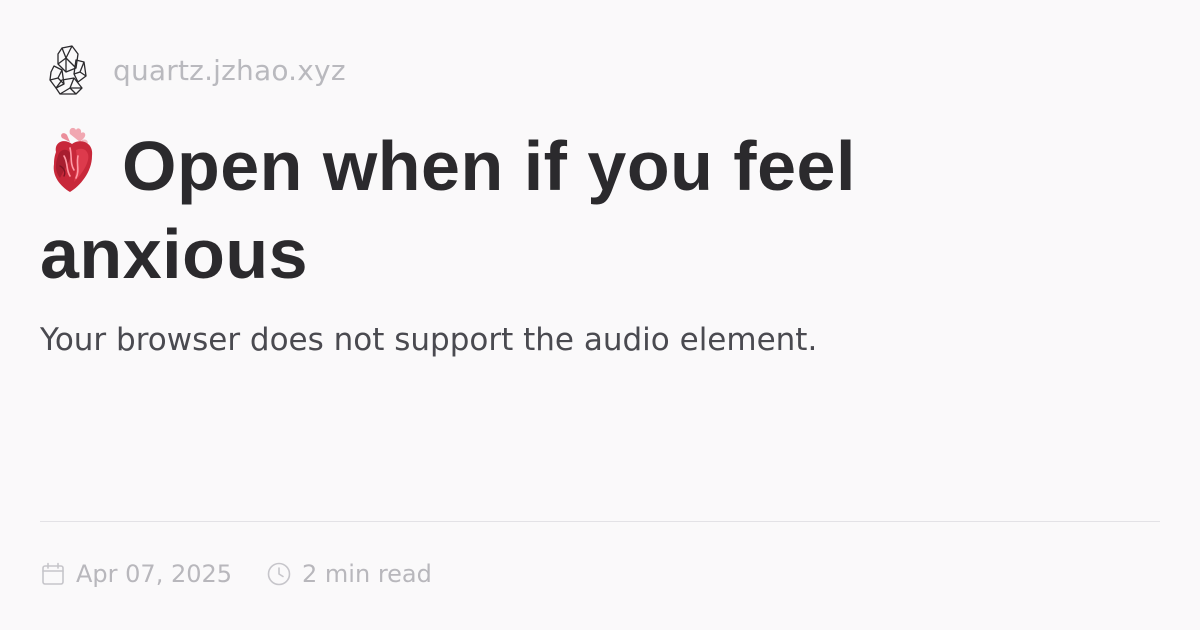 The width and height of the screenshot is (1200, 630). I want to click on site-header: quartz.jzhao.xyz, so click(195, 70).